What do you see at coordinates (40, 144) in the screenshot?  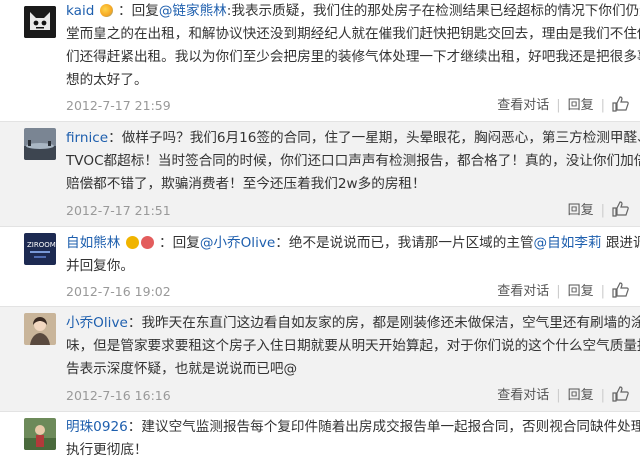 I see `firnice-avatar` at bounding box center [40, 144].